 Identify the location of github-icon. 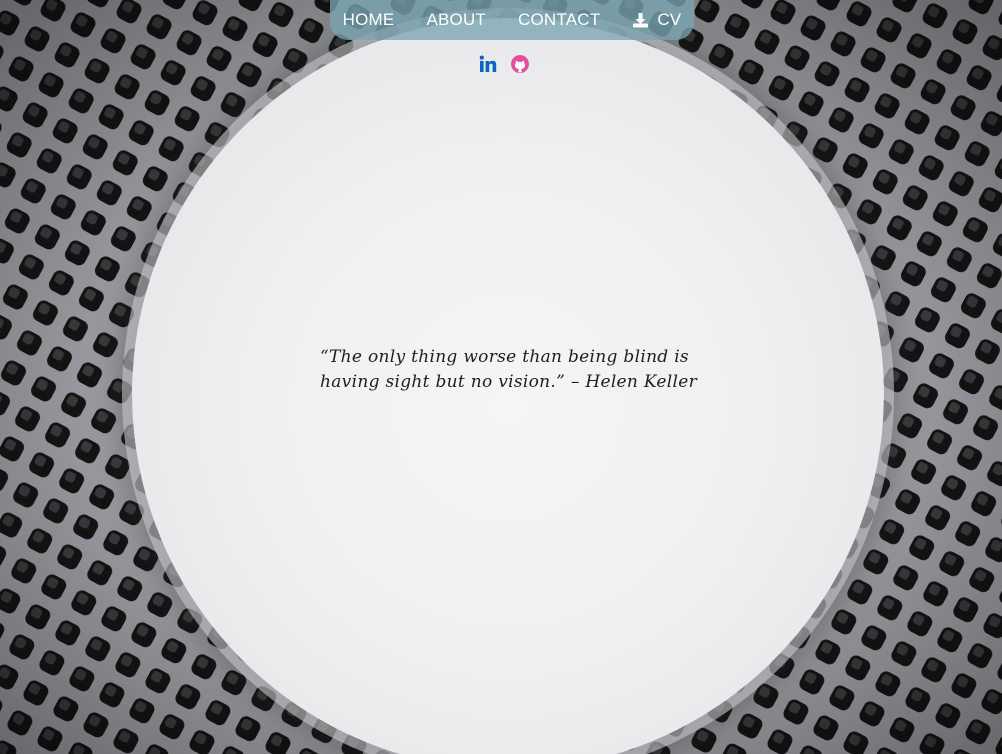
(520, 64).